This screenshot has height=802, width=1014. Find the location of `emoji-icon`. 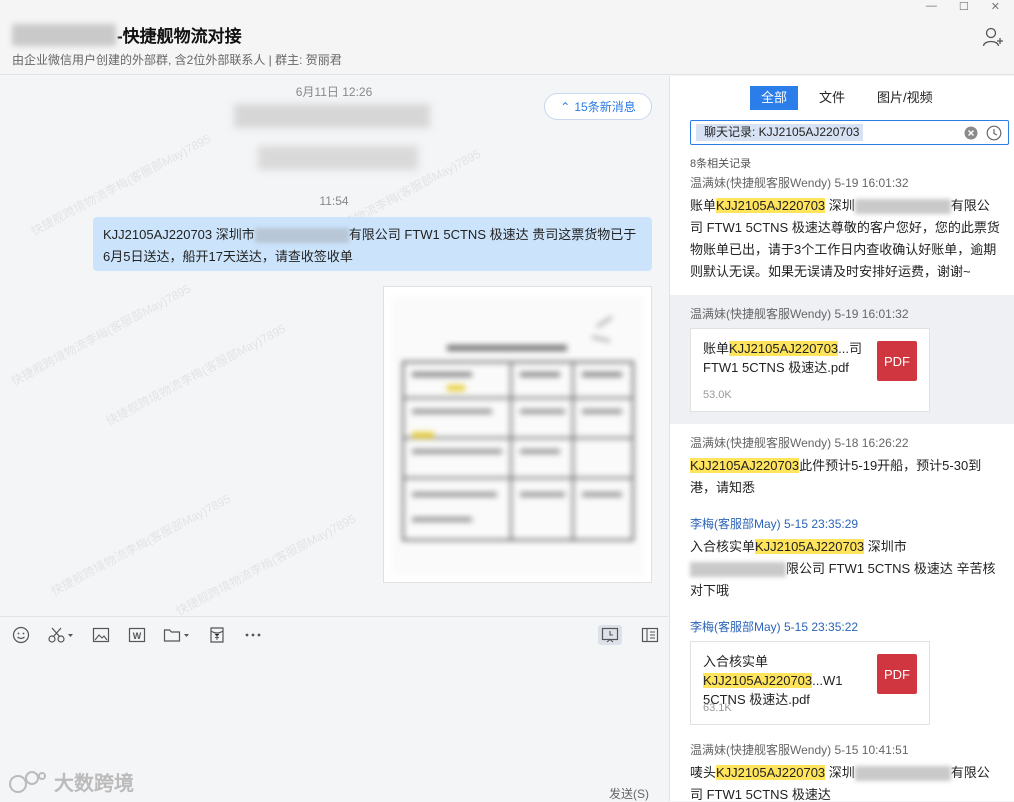

emoji-icon is located at coordinates (21, 635).